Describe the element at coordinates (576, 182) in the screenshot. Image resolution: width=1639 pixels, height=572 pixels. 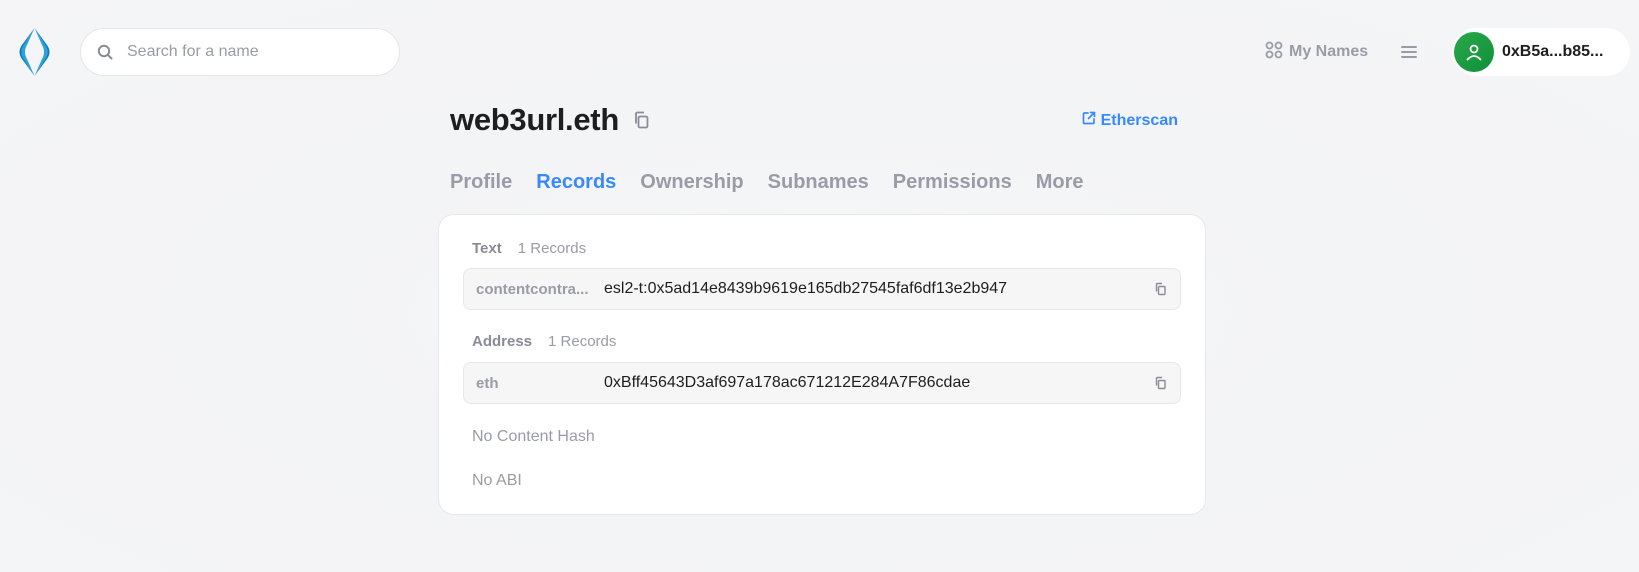
I see `tab-records: Records` at that location.